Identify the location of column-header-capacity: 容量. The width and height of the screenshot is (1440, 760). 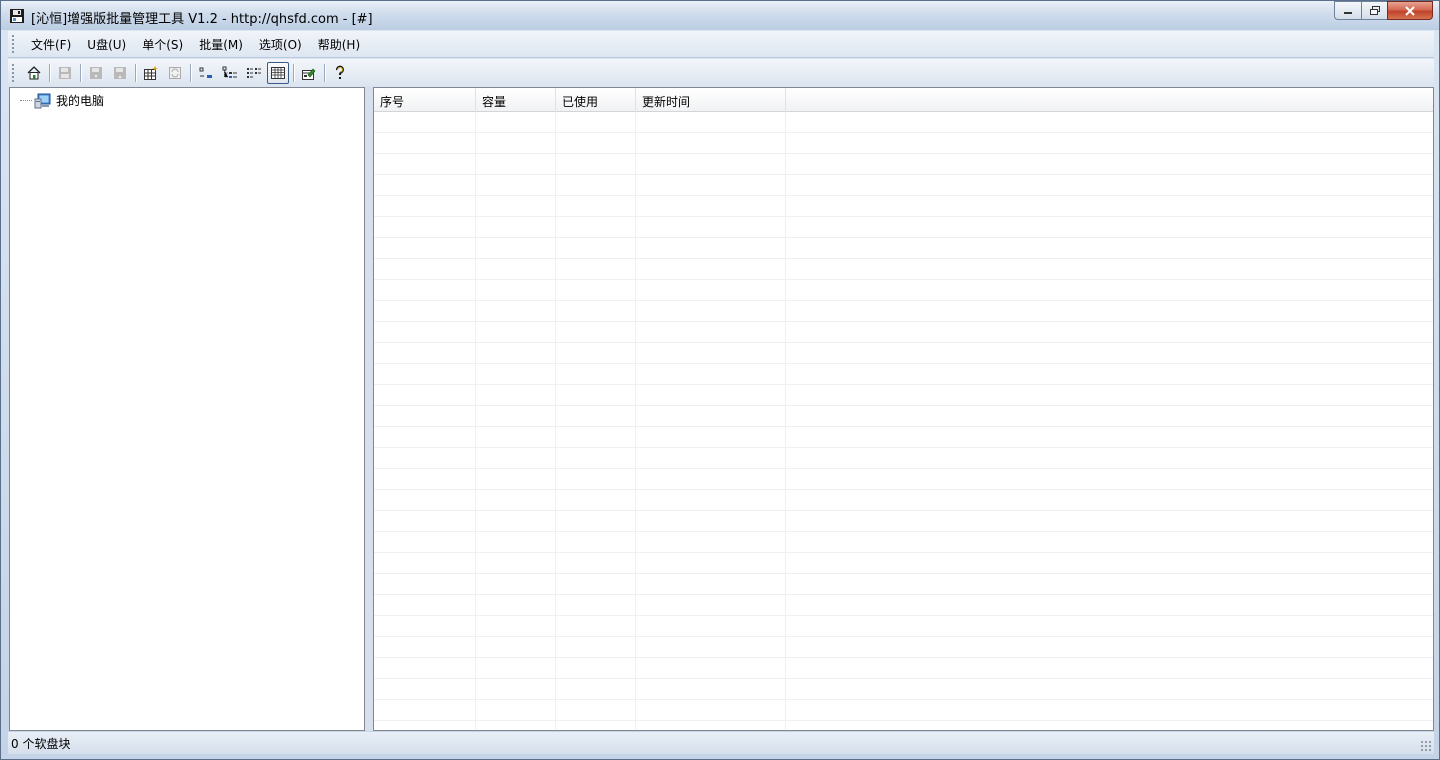
(516, 100).